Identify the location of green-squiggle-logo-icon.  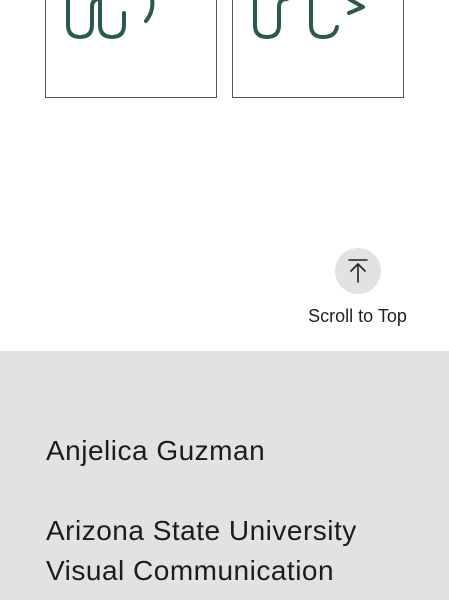
(110, 19).